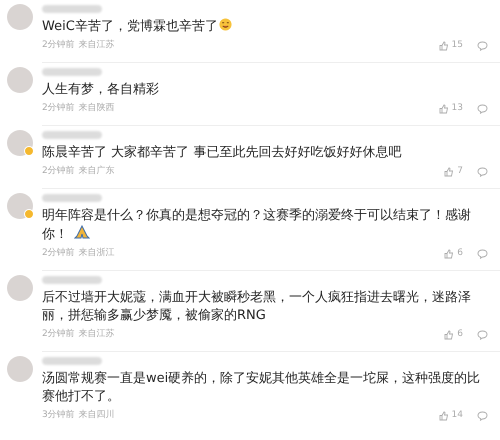 The image size is (500, 440). I want to click on comment-location: 来自四川, so click(96, 415).